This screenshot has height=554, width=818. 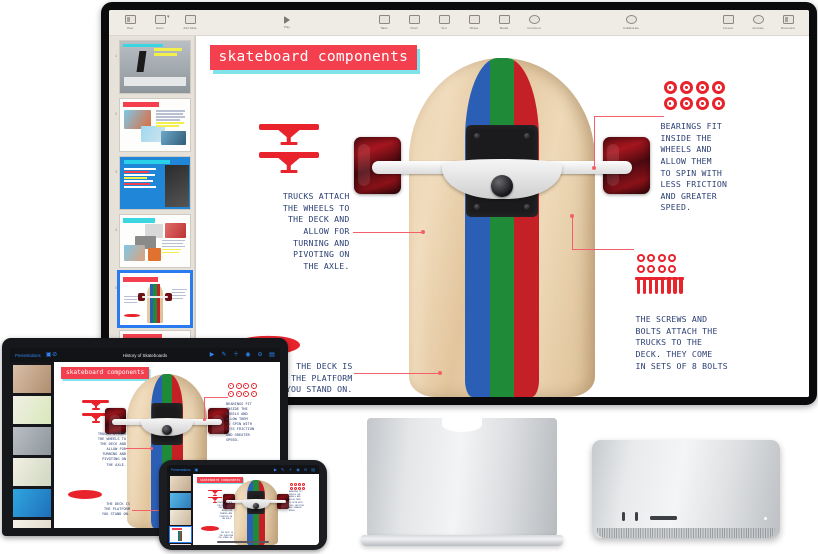 I want to click on nut-row, so click(x=679, y=268).